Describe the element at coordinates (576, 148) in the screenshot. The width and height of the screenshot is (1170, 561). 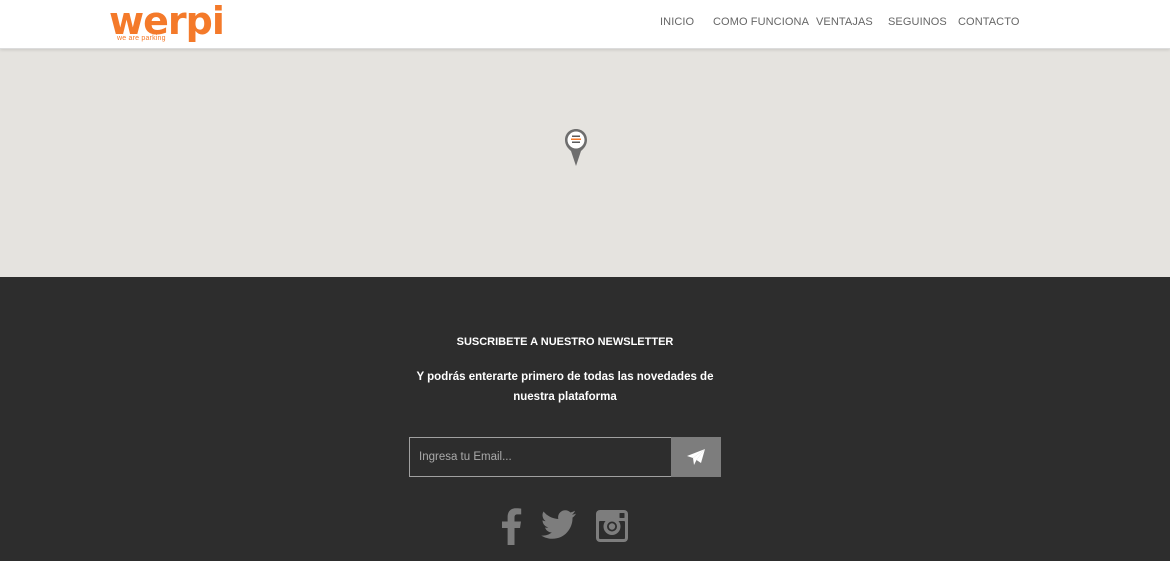
I see `map-pin-icon` at that location.